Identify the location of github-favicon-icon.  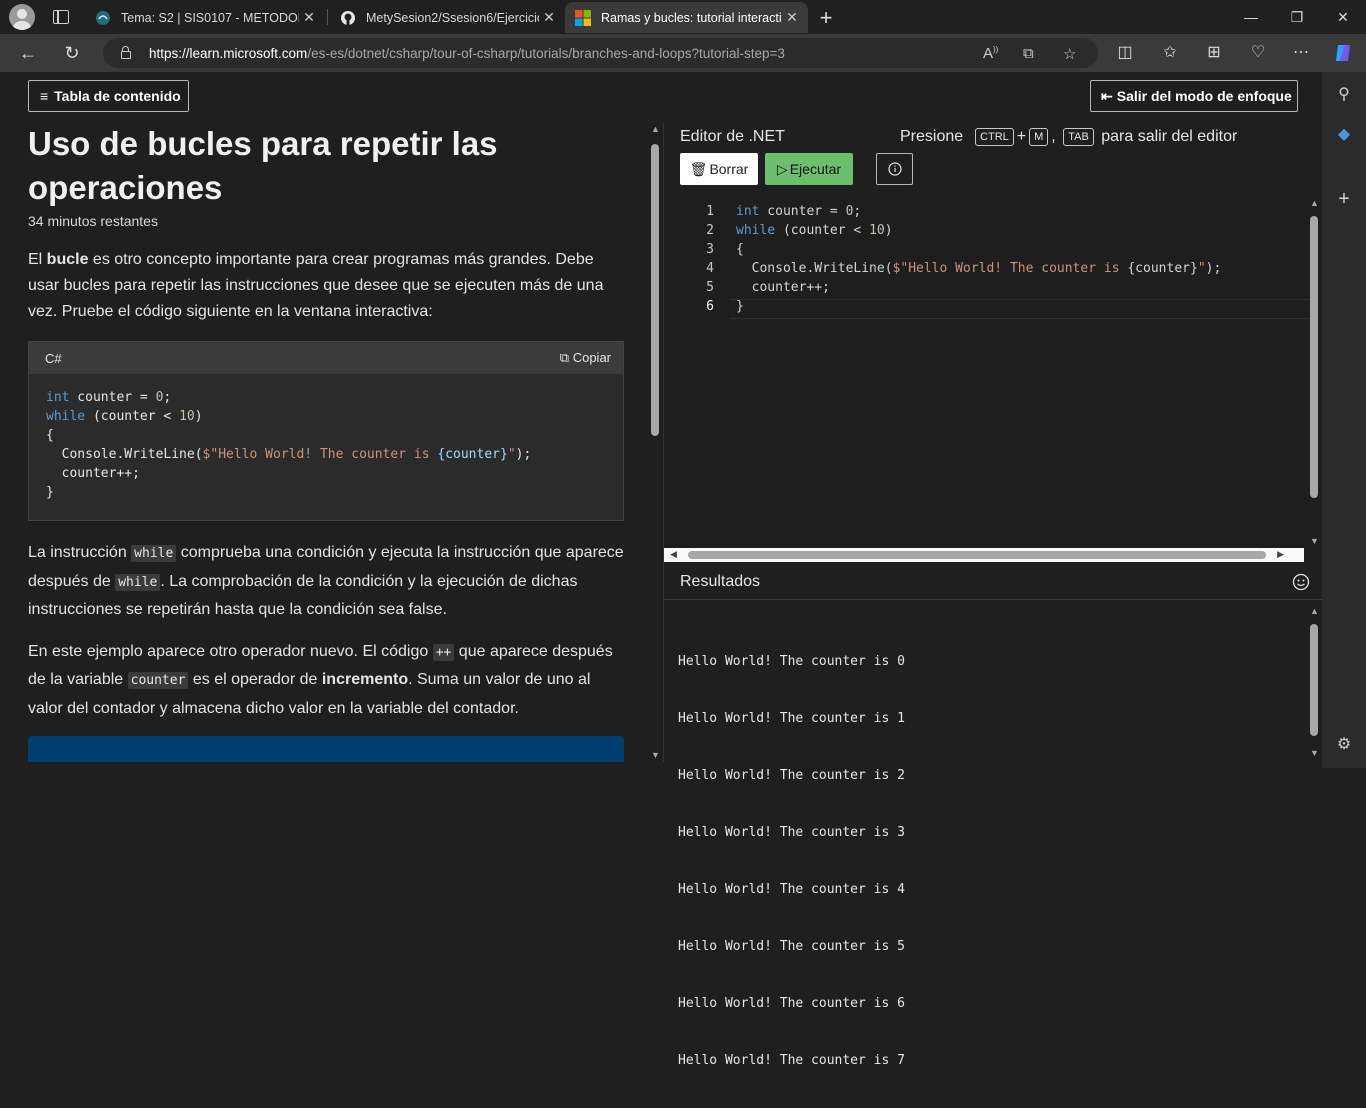
(348, 17).